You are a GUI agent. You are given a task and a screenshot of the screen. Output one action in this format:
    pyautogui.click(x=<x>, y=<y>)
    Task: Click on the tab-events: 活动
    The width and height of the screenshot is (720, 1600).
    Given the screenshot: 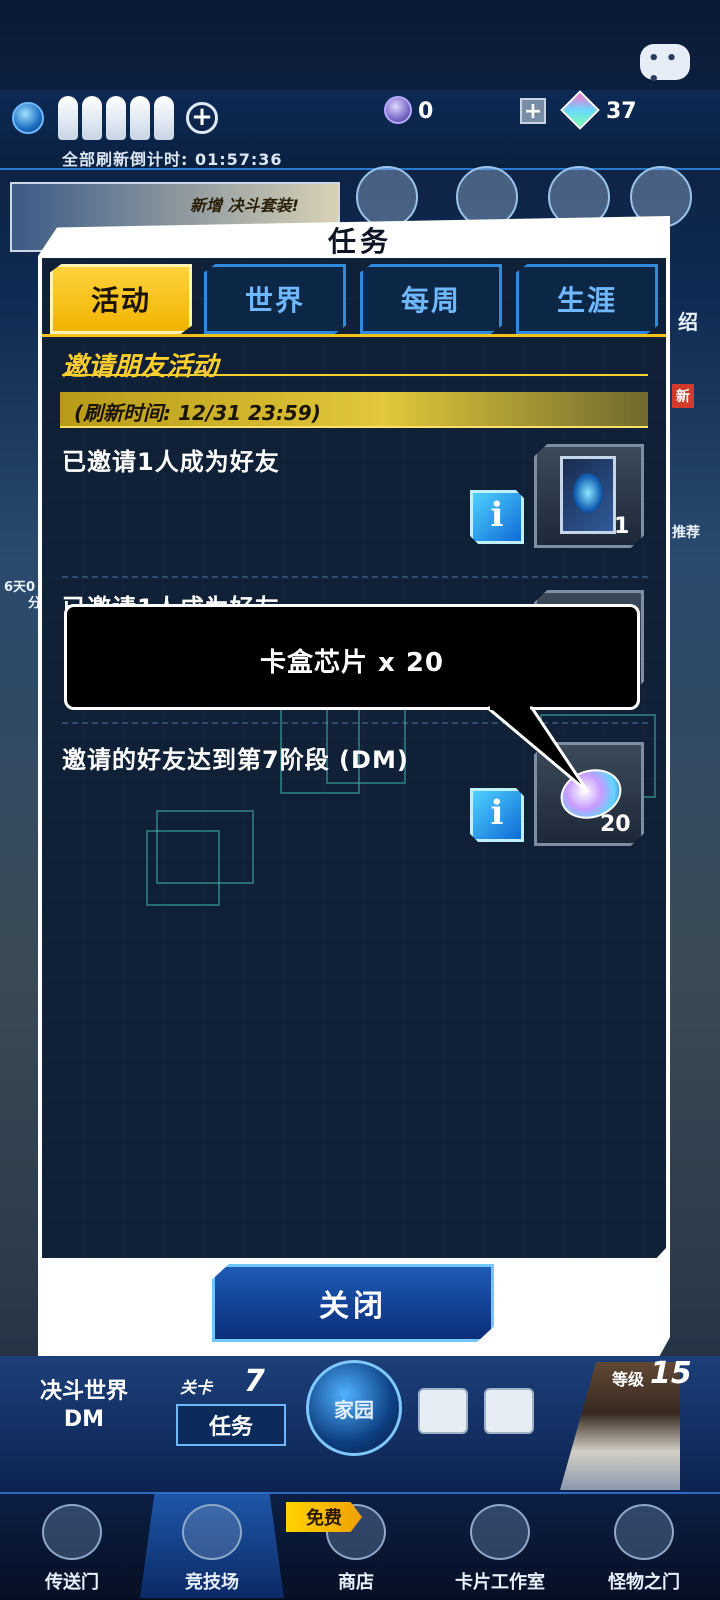 What is the action you would take?
    pyautogui.click(x=121, y=299)
    